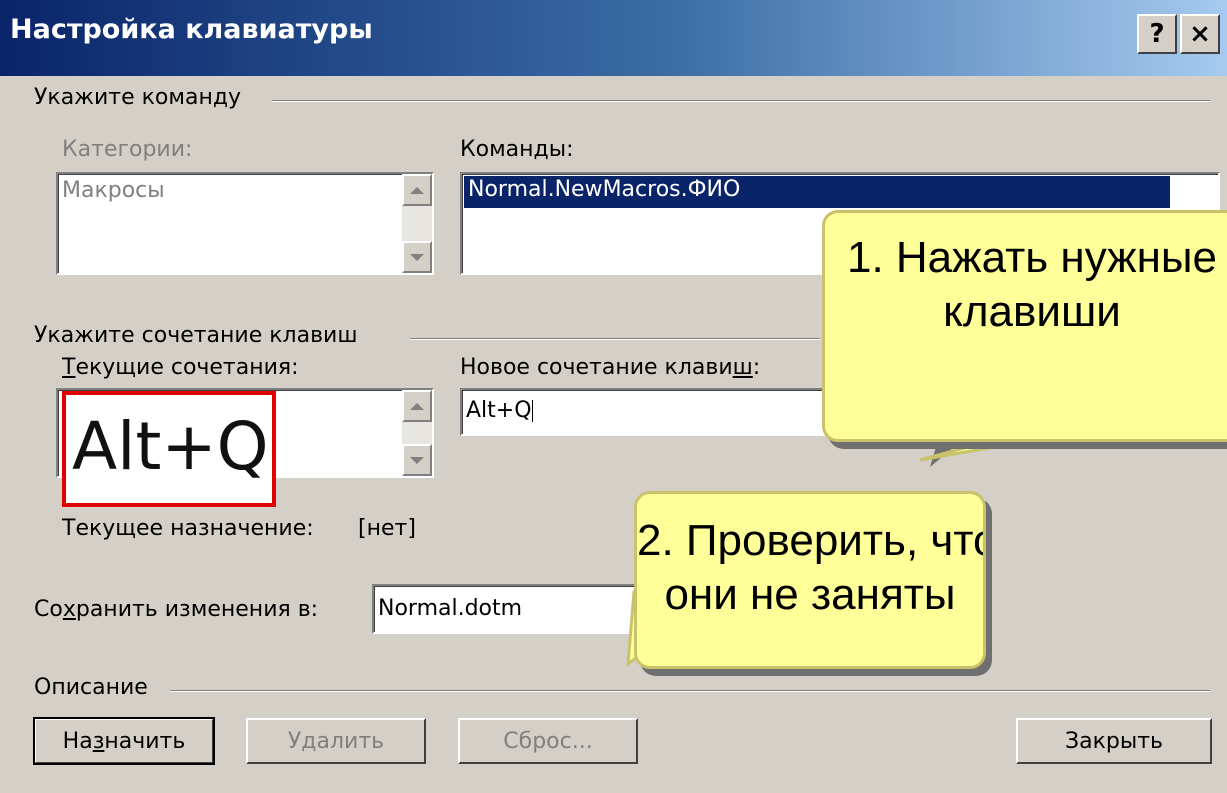 The width and height of the screenshot is (1227, 793). What do you see at coordinates (811, 540) in the screenshot?
I see `callout-two-line1: 2. Проверить, что` at bounding box center [811, 540].